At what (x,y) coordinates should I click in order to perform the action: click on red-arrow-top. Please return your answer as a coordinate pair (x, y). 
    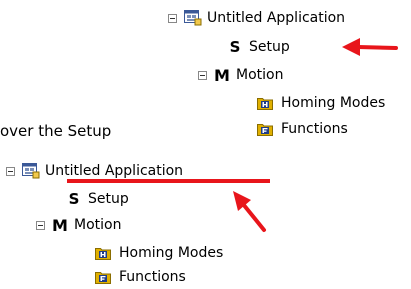
    Looking at the image, I should click on (370, 47).